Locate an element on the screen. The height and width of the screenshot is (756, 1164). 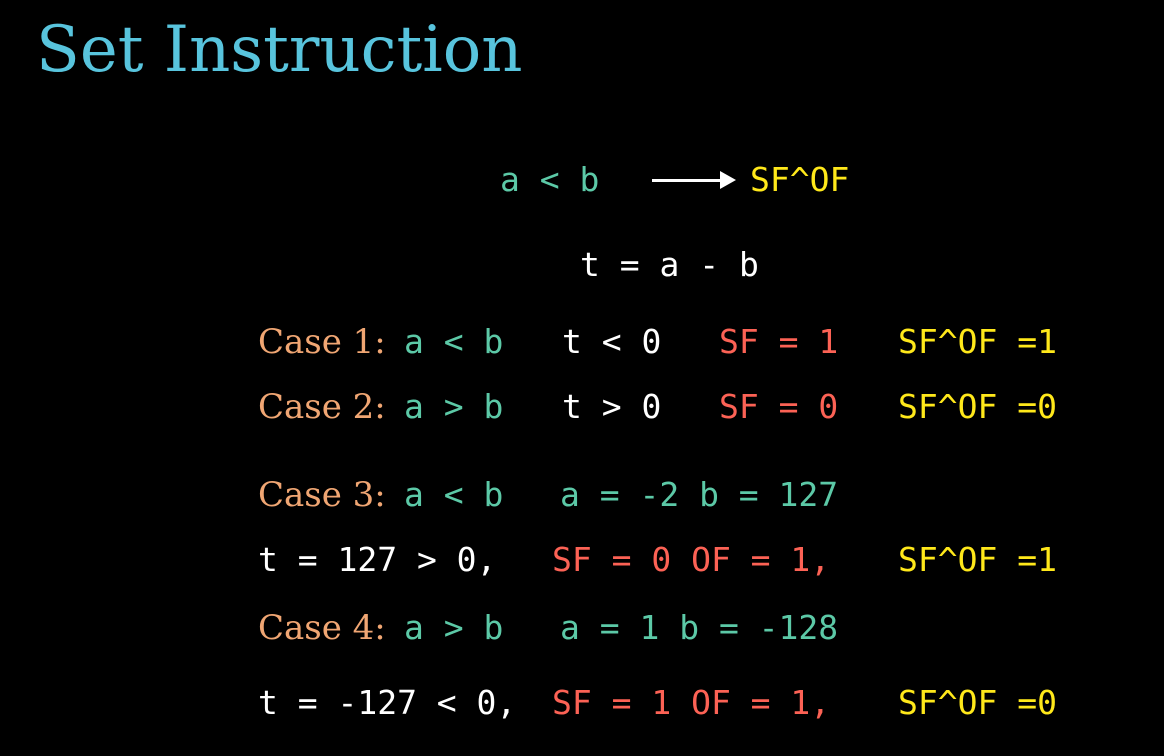
case4-t-expr: t = -127 < 0, is located at coordinates (387, 702).